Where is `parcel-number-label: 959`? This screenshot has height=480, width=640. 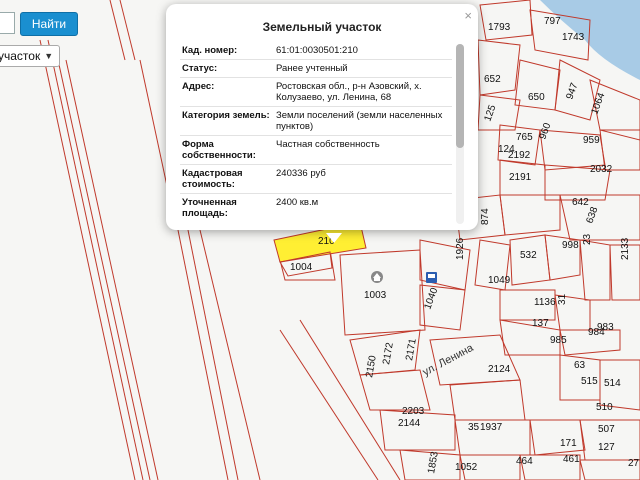
parcel-number-label: 959 is located at coordinates (591, 140).